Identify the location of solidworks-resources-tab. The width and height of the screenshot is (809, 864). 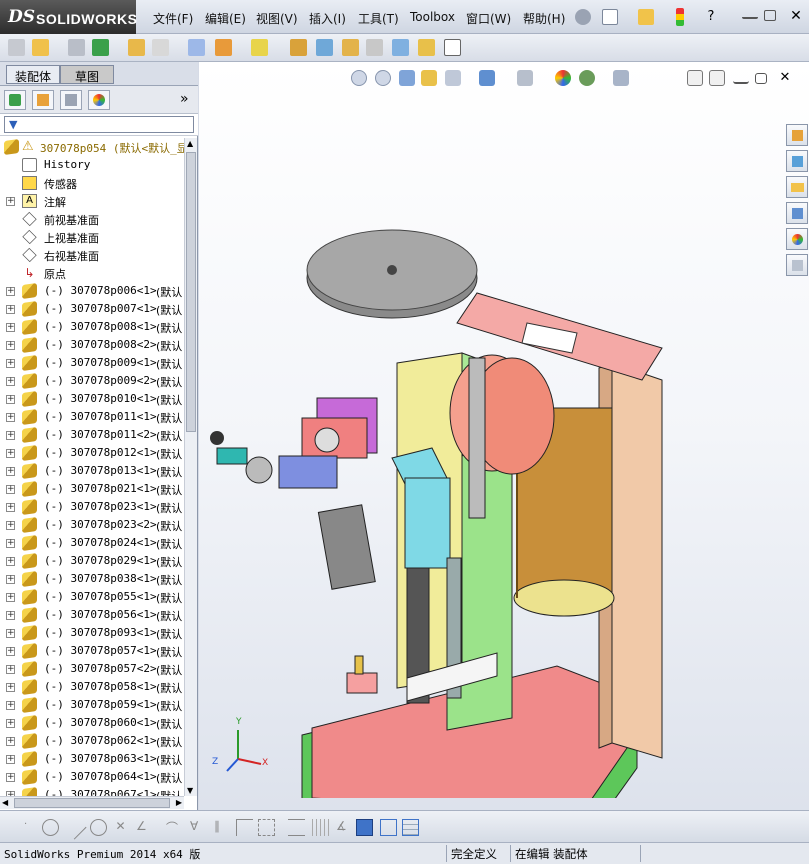
(797, 135).